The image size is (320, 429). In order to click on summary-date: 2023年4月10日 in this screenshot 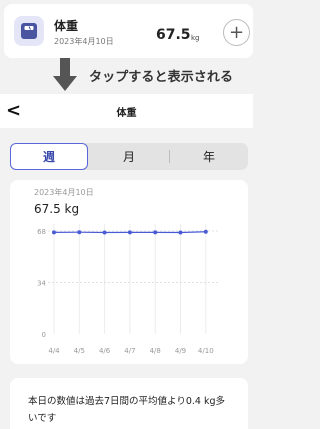, I will do `click(84, 41)`.